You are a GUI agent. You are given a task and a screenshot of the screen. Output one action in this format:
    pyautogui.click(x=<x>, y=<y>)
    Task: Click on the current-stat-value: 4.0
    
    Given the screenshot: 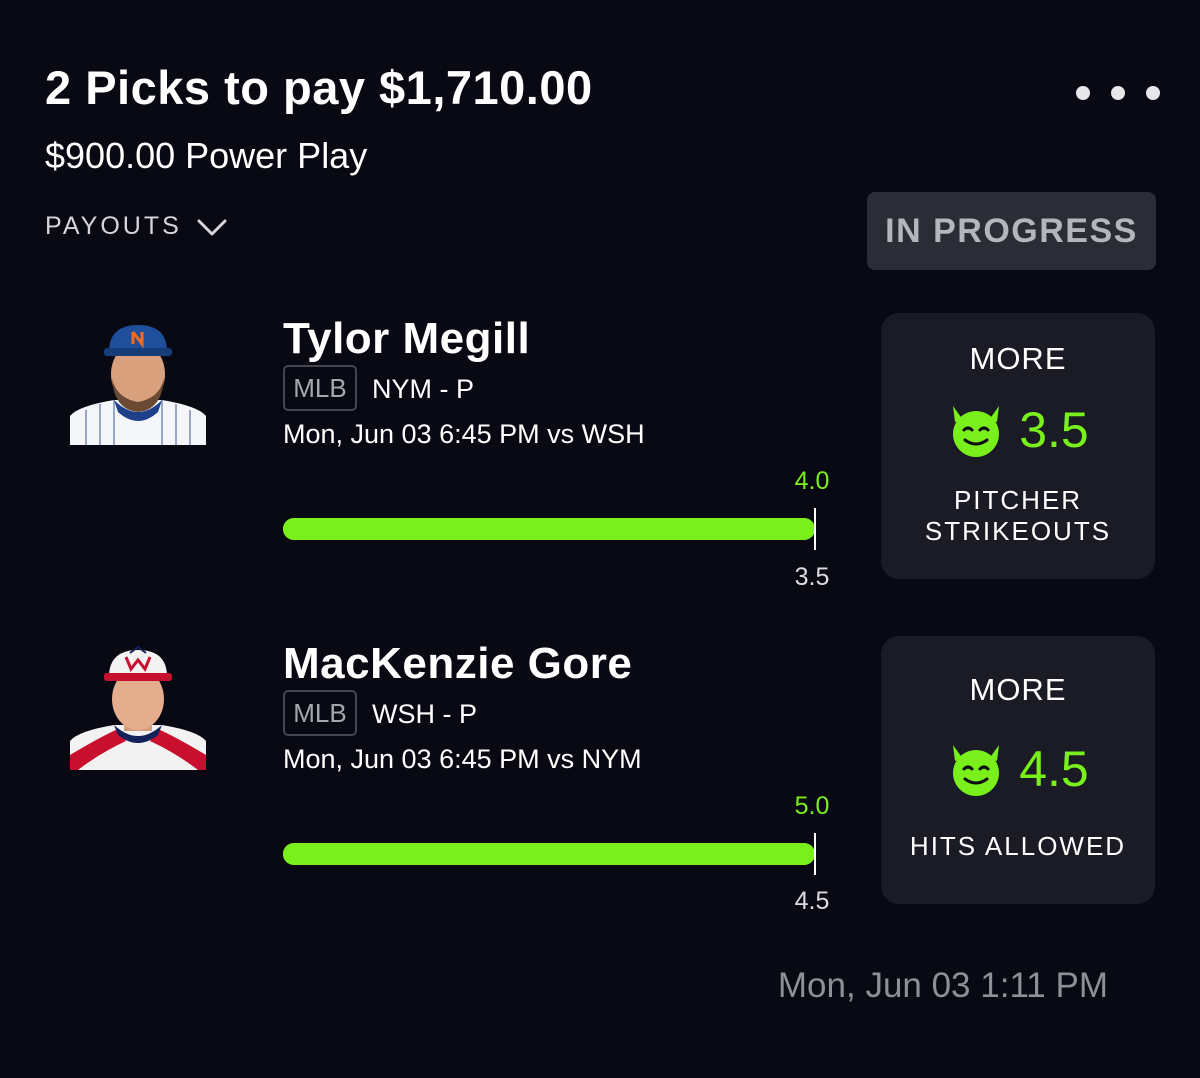 What is the action you would take?
    pyautogui.click(x=812, y=481)
    